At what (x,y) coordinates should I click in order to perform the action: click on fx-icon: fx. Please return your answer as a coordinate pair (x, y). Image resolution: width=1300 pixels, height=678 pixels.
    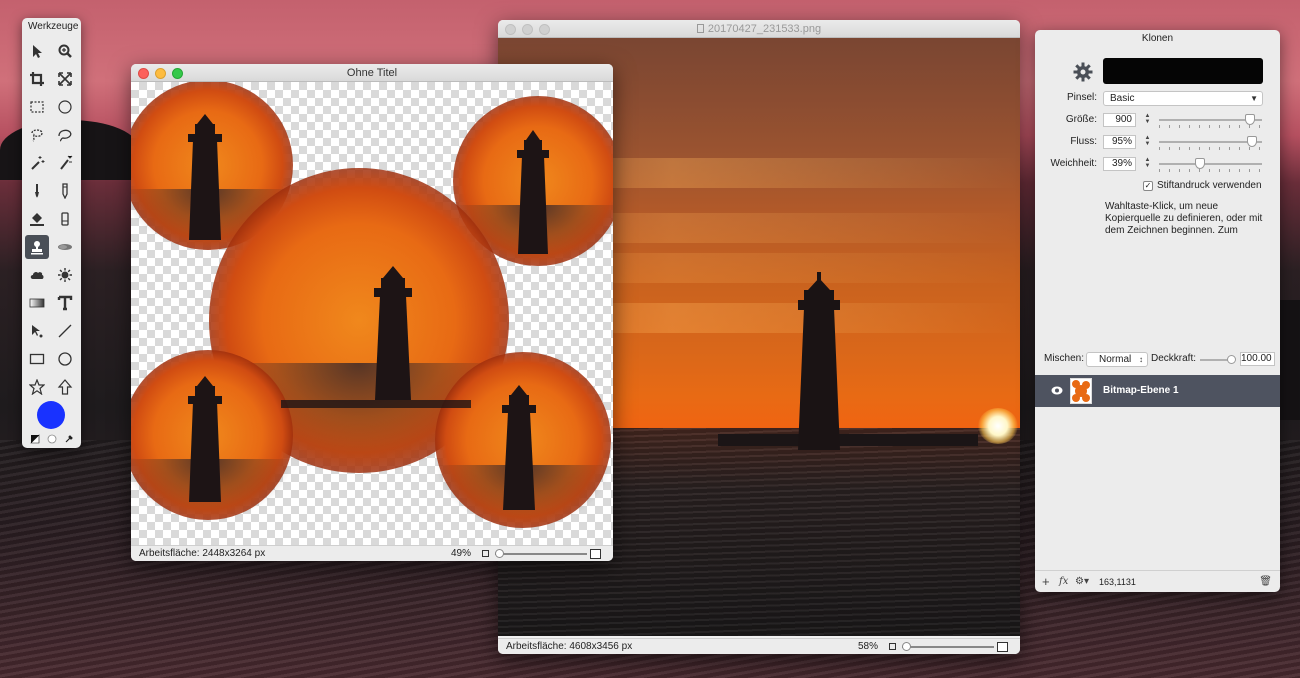
    Looking at the image, I should click on (1063, 581).